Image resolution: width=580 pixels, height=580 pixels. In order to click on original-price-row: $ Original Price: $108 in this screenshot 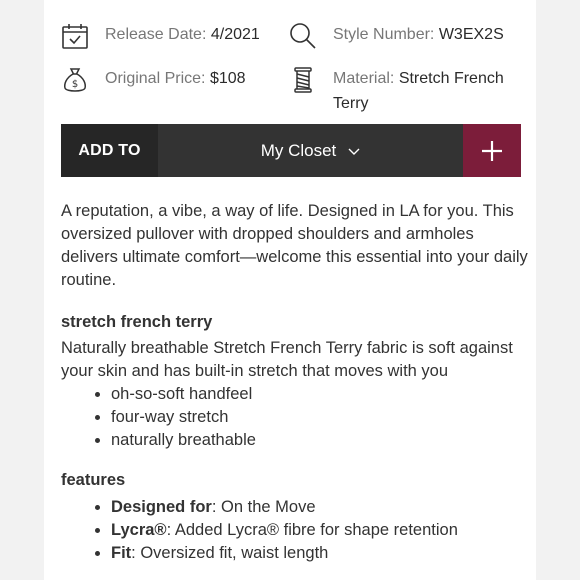, I will do `click(153, 80)`.